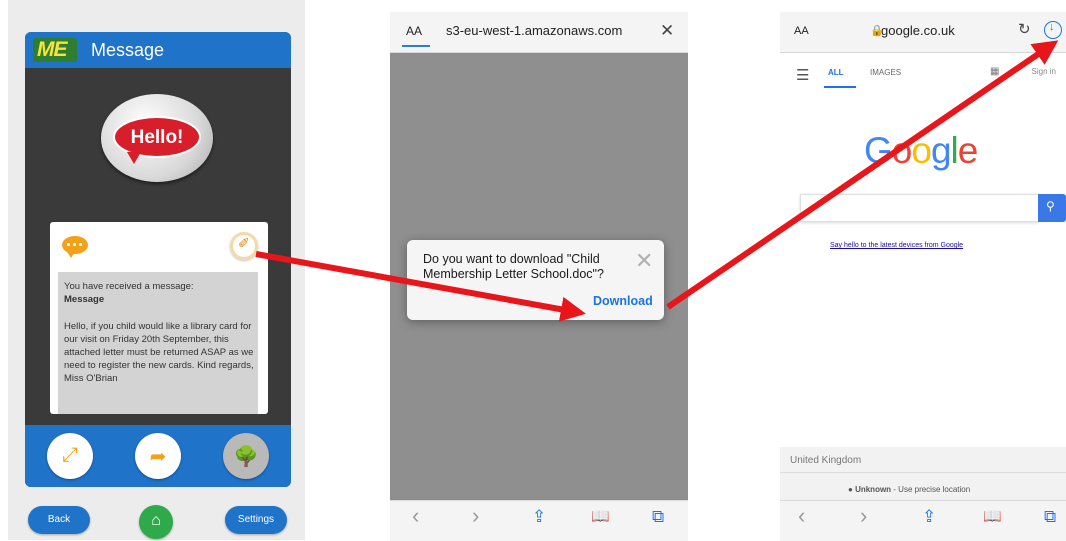  I want to click on url-text: s3-eu-west-1.amazonaws.com, so click(534, 30).